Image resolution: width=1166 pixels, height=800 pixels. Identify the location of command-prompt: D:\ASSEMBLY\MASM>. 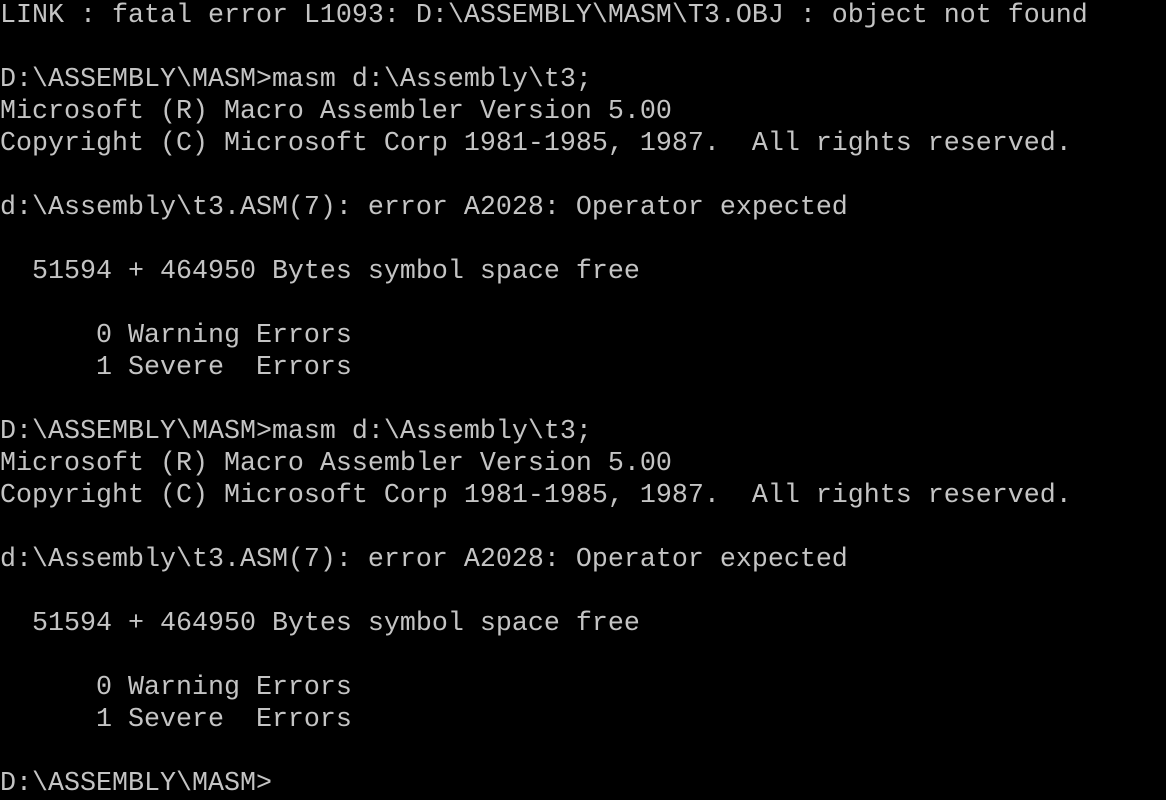
(583, 784).